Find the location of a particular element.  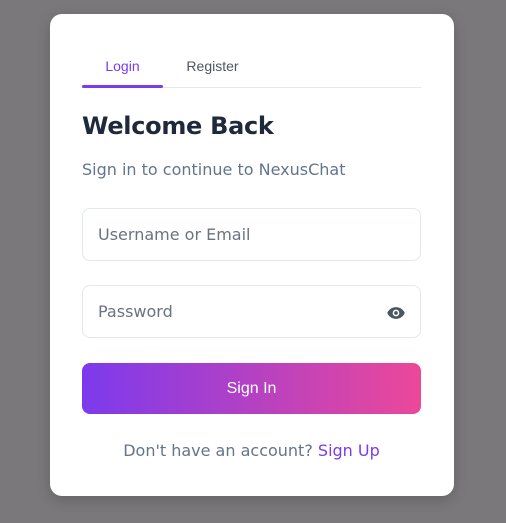

sign-up-link: Sign Up is located at coordinates (349, 450).